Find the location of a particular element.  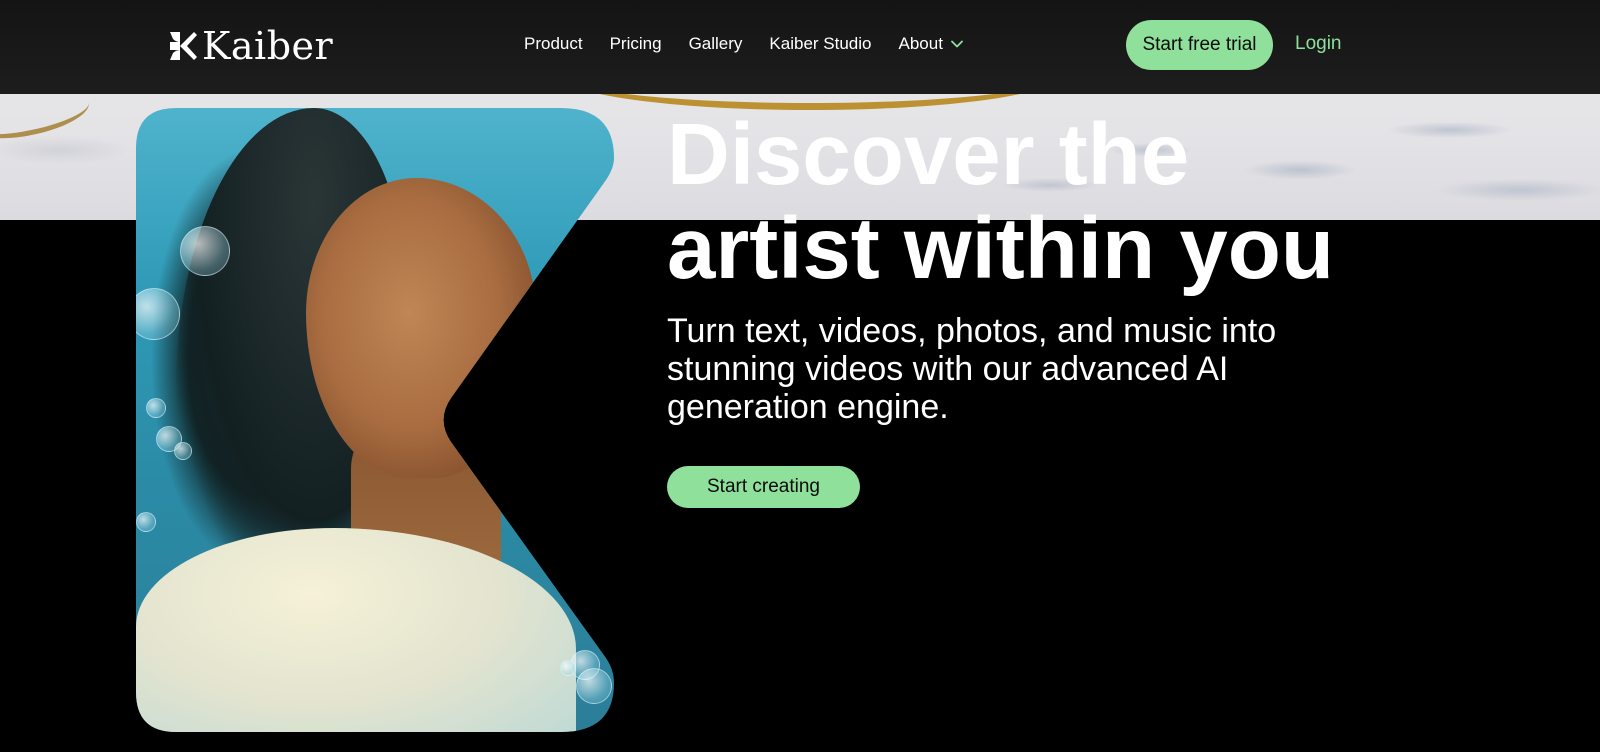

brand-logo: Kaiber is located at coordinates (250, 46).